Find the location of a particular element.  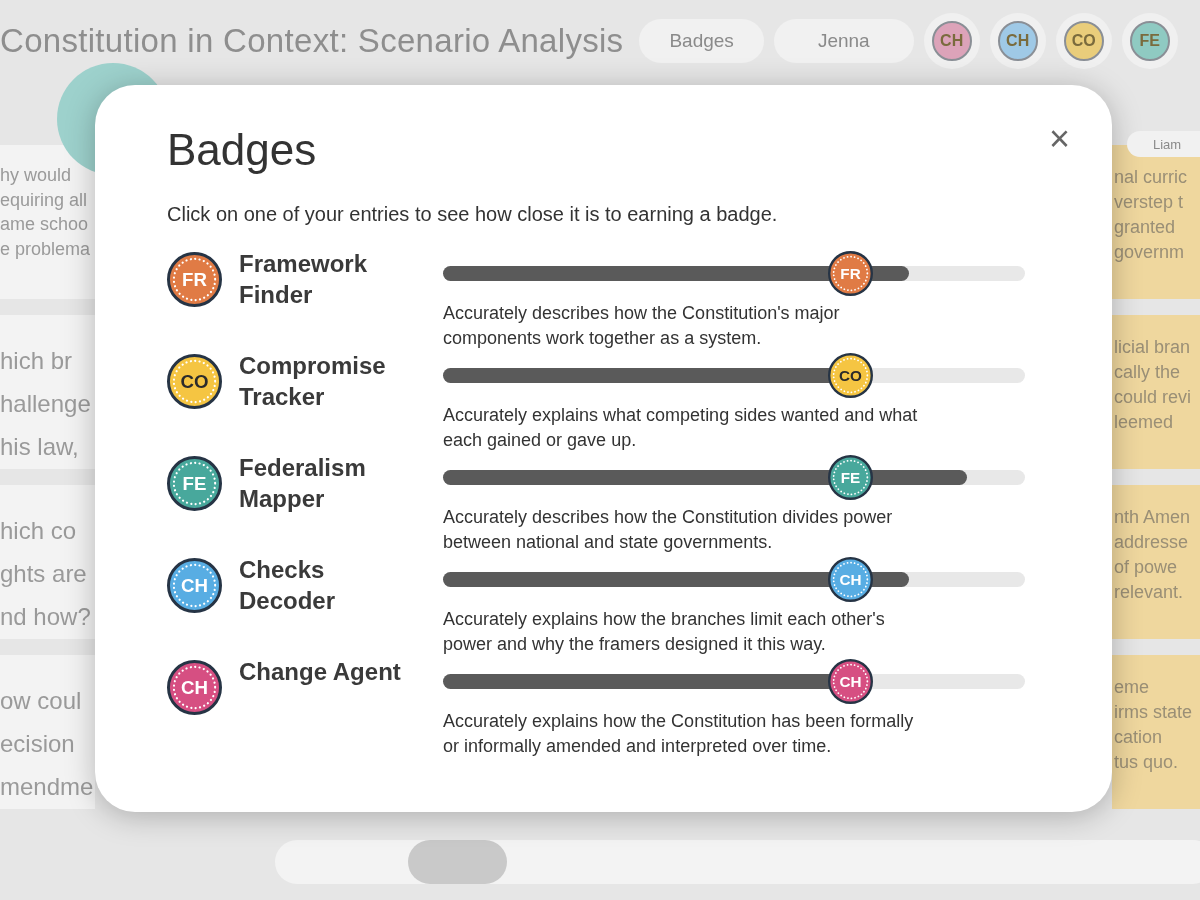

badge-name: Framework Finder is located at coordinates (304, 279).